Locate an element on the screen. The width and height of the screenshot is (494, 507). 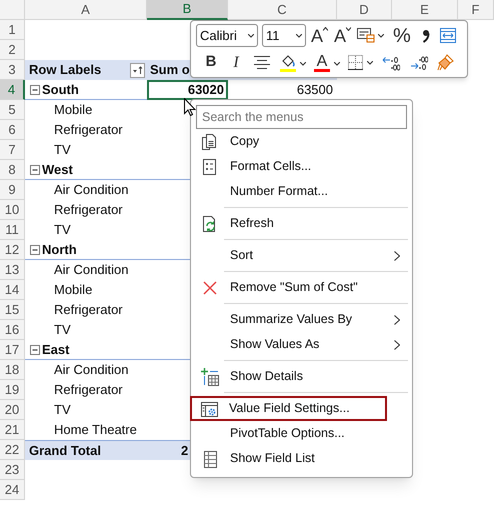
borders-icon is located at coordinates (355, 62).